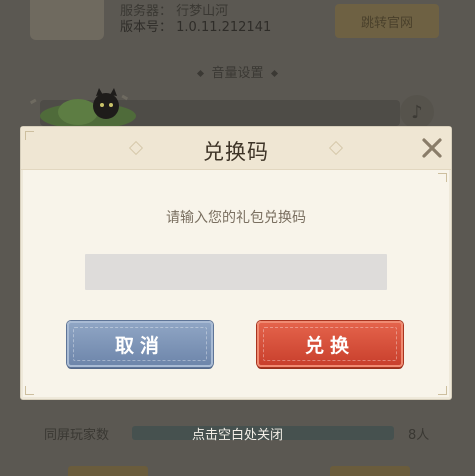 This screenshot has width=475, height=476. I want to click on dialog-header: 兑换码, so click(236, 148).